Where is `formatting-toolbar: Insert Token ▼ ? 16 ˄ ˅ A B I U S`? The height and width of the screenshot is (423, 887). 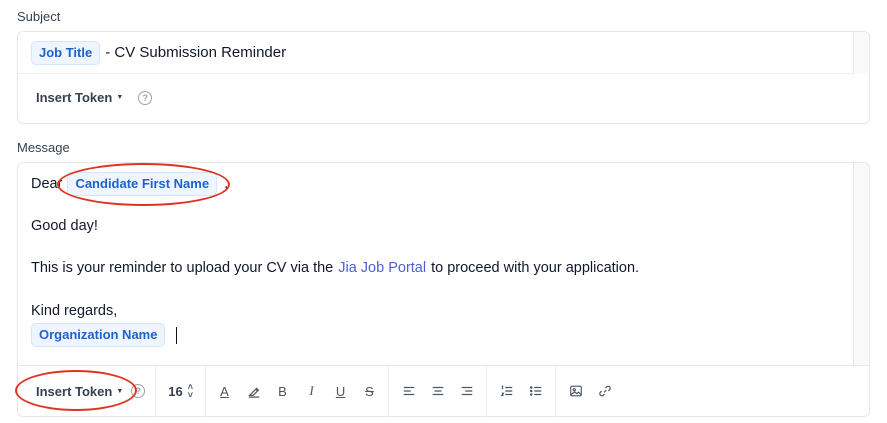
formatting-toolbar: Insert Token ▼ ? 16 ˄ ˅ A B I U S is located at coordinates (443, 391).